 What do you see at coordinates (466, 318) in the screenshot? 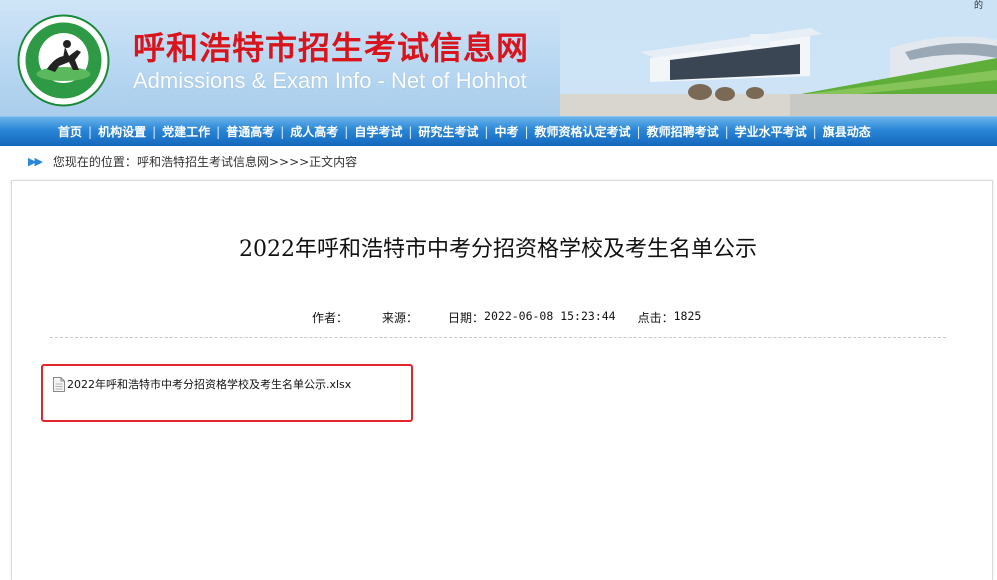
I see `date-label: 日期：` at bounding box center [466, 318].